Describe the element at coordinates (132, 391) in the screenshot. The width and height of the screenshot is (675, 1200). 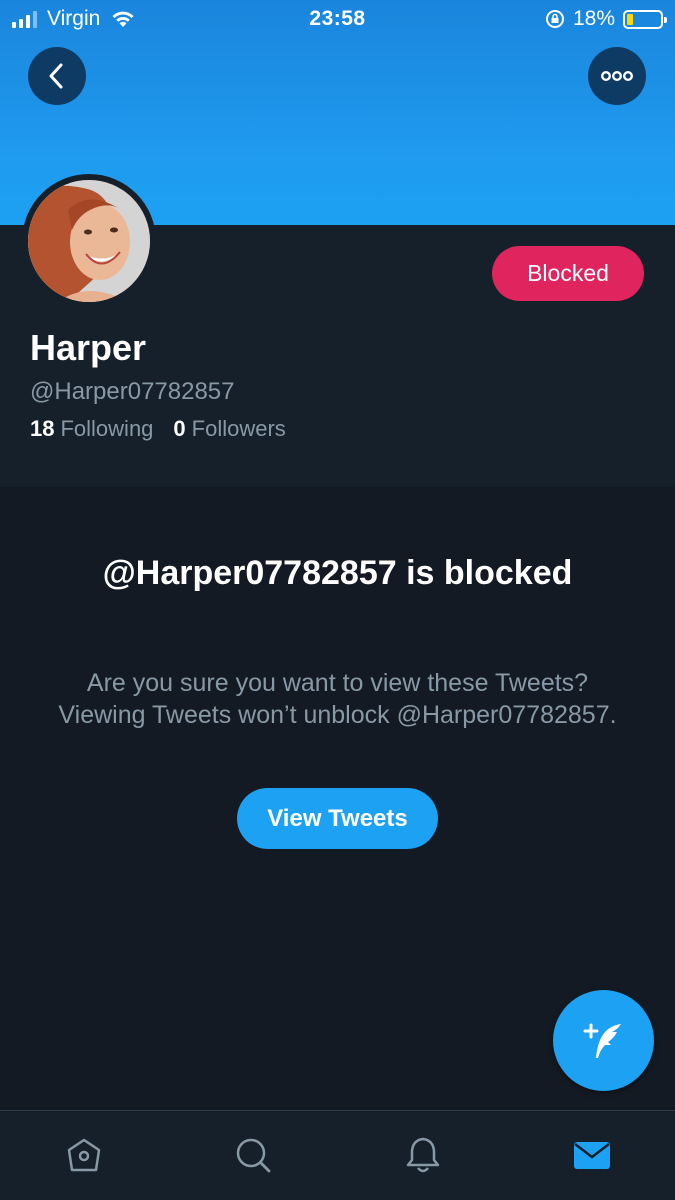
I see `profile-handle: @Harper07782857` at that location.